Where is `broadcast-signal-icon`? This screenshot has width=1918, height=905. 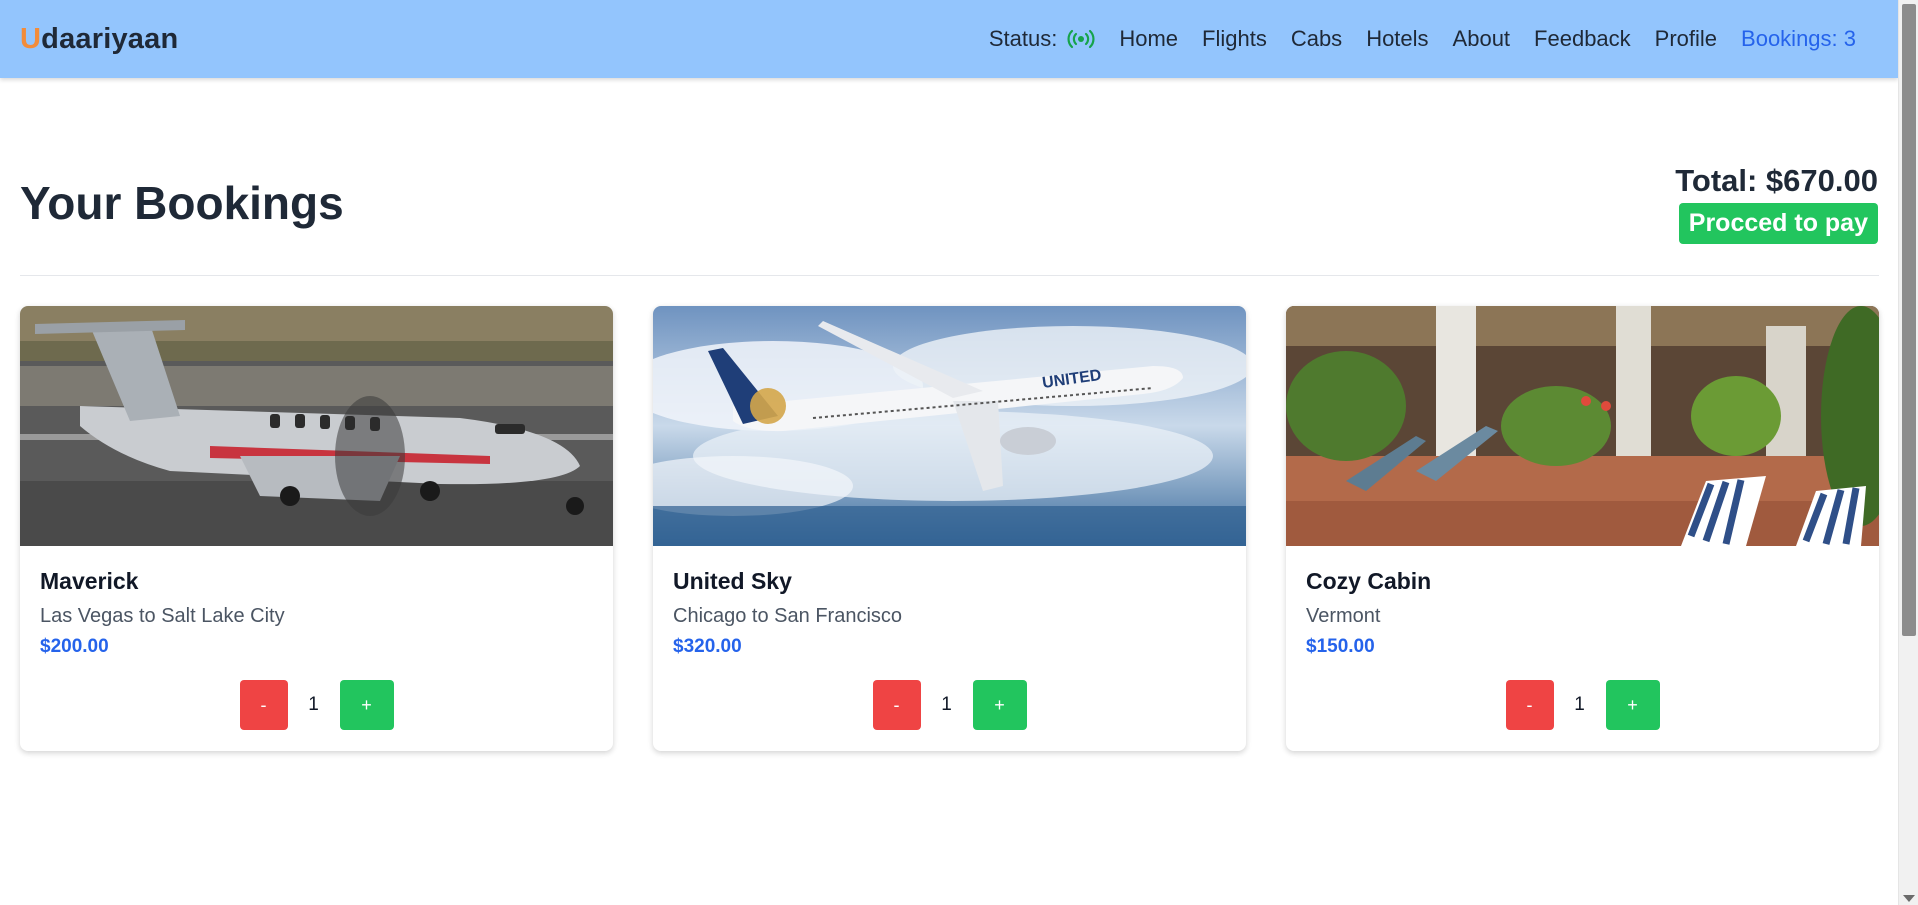
broadcast-signal-icon is located at coordinates (1081, 39).